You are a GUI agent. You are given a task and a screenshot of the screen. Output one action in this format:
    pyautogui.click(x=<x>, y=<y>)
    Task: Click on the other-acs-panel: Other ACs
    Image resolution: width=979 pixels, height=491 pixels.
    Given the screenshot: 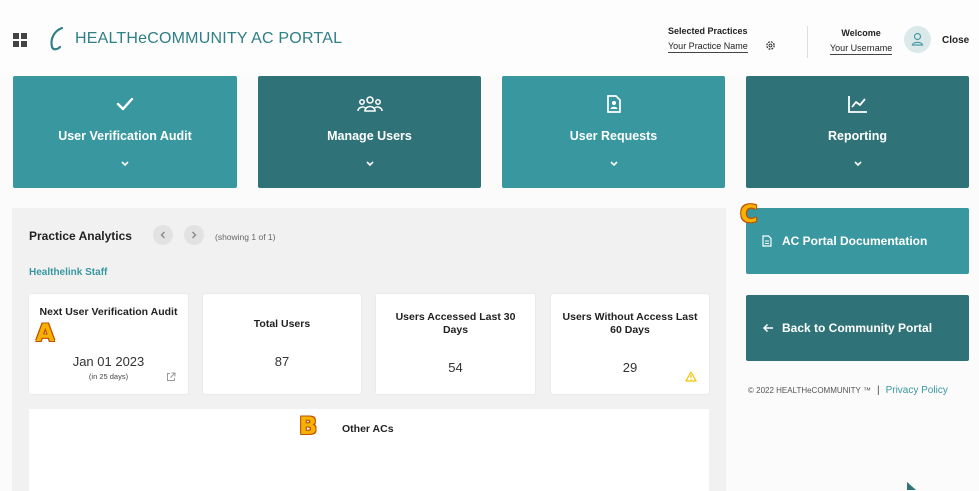 What is the action you would take?
    pyautogui.click(x=369, y=450)
    